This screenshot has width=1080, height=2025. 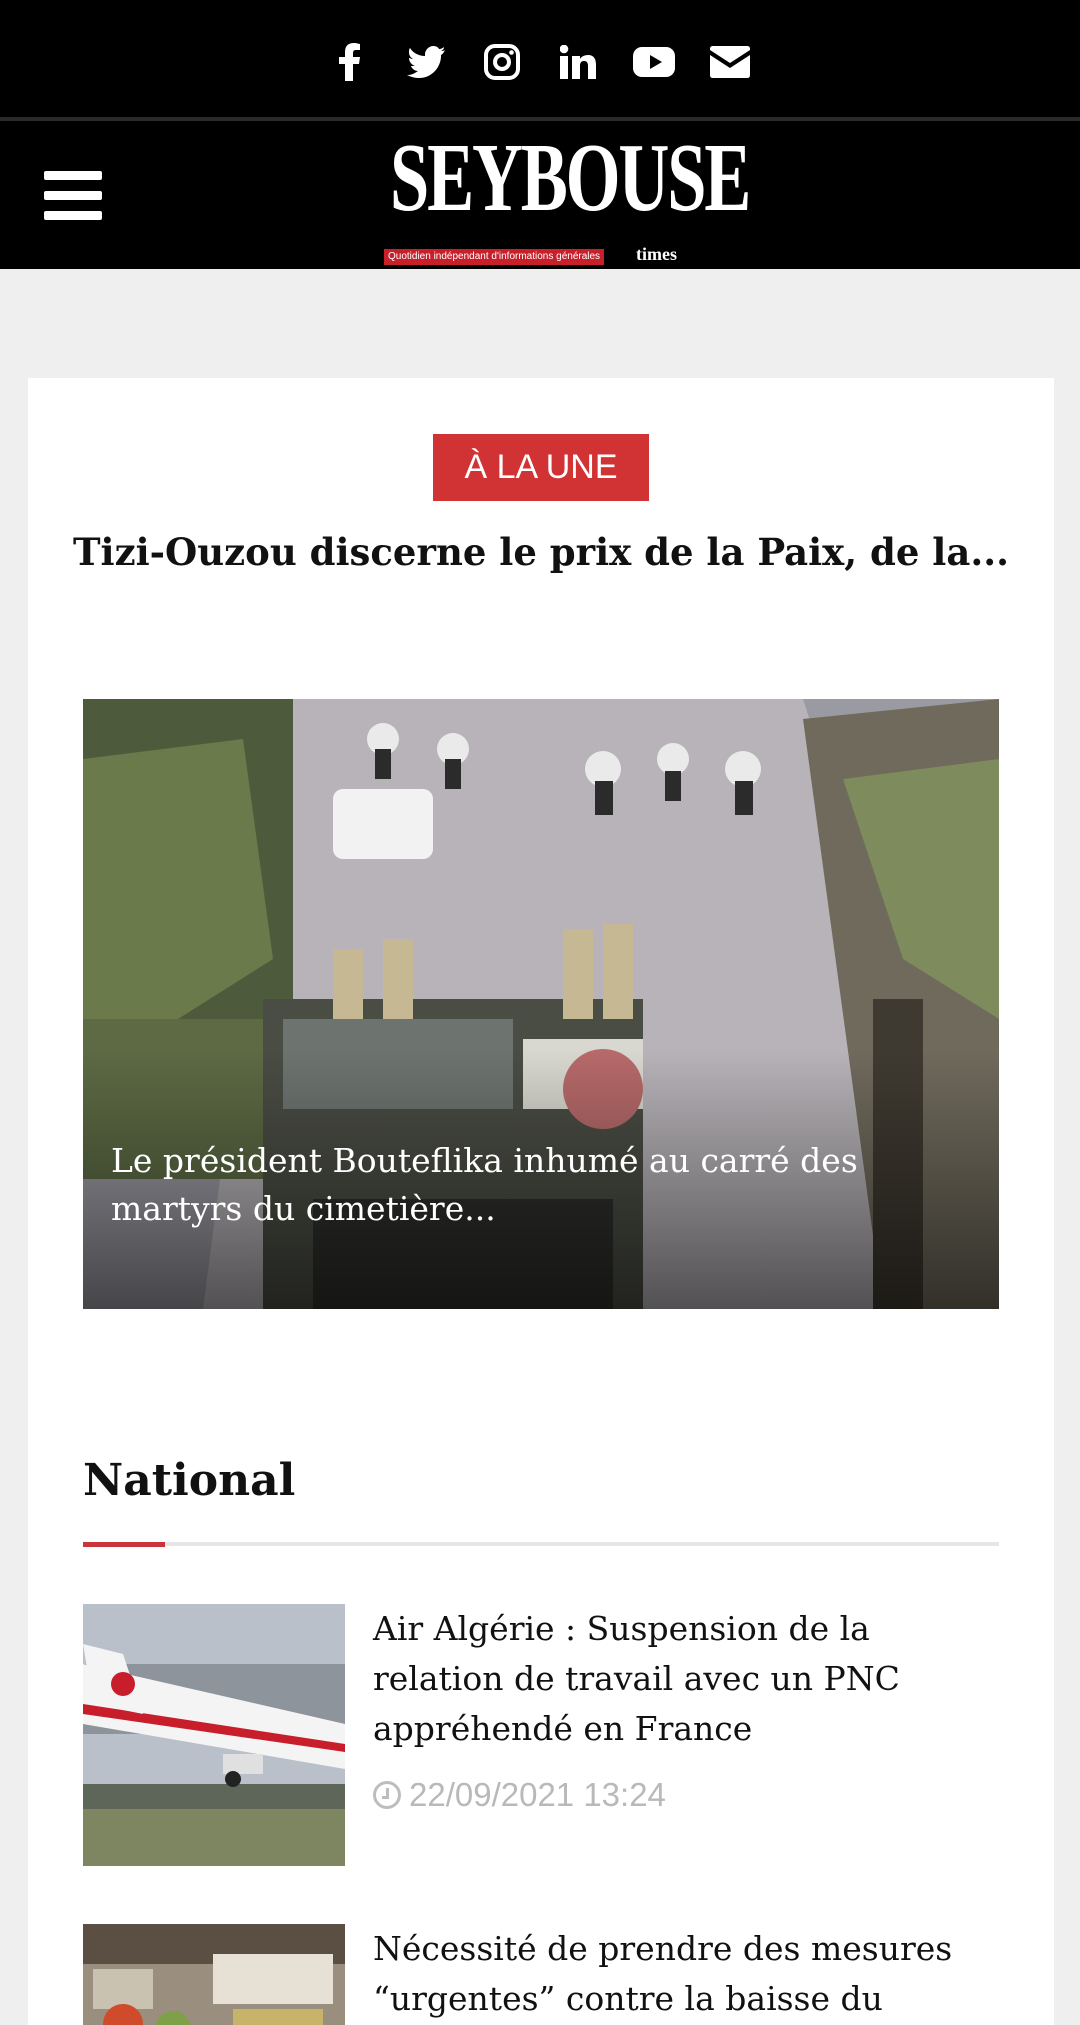 What do you see at coordinates (189, 1480) in the screenshot?
I see `section-title-national: National` at bounding box center [189, 1480].